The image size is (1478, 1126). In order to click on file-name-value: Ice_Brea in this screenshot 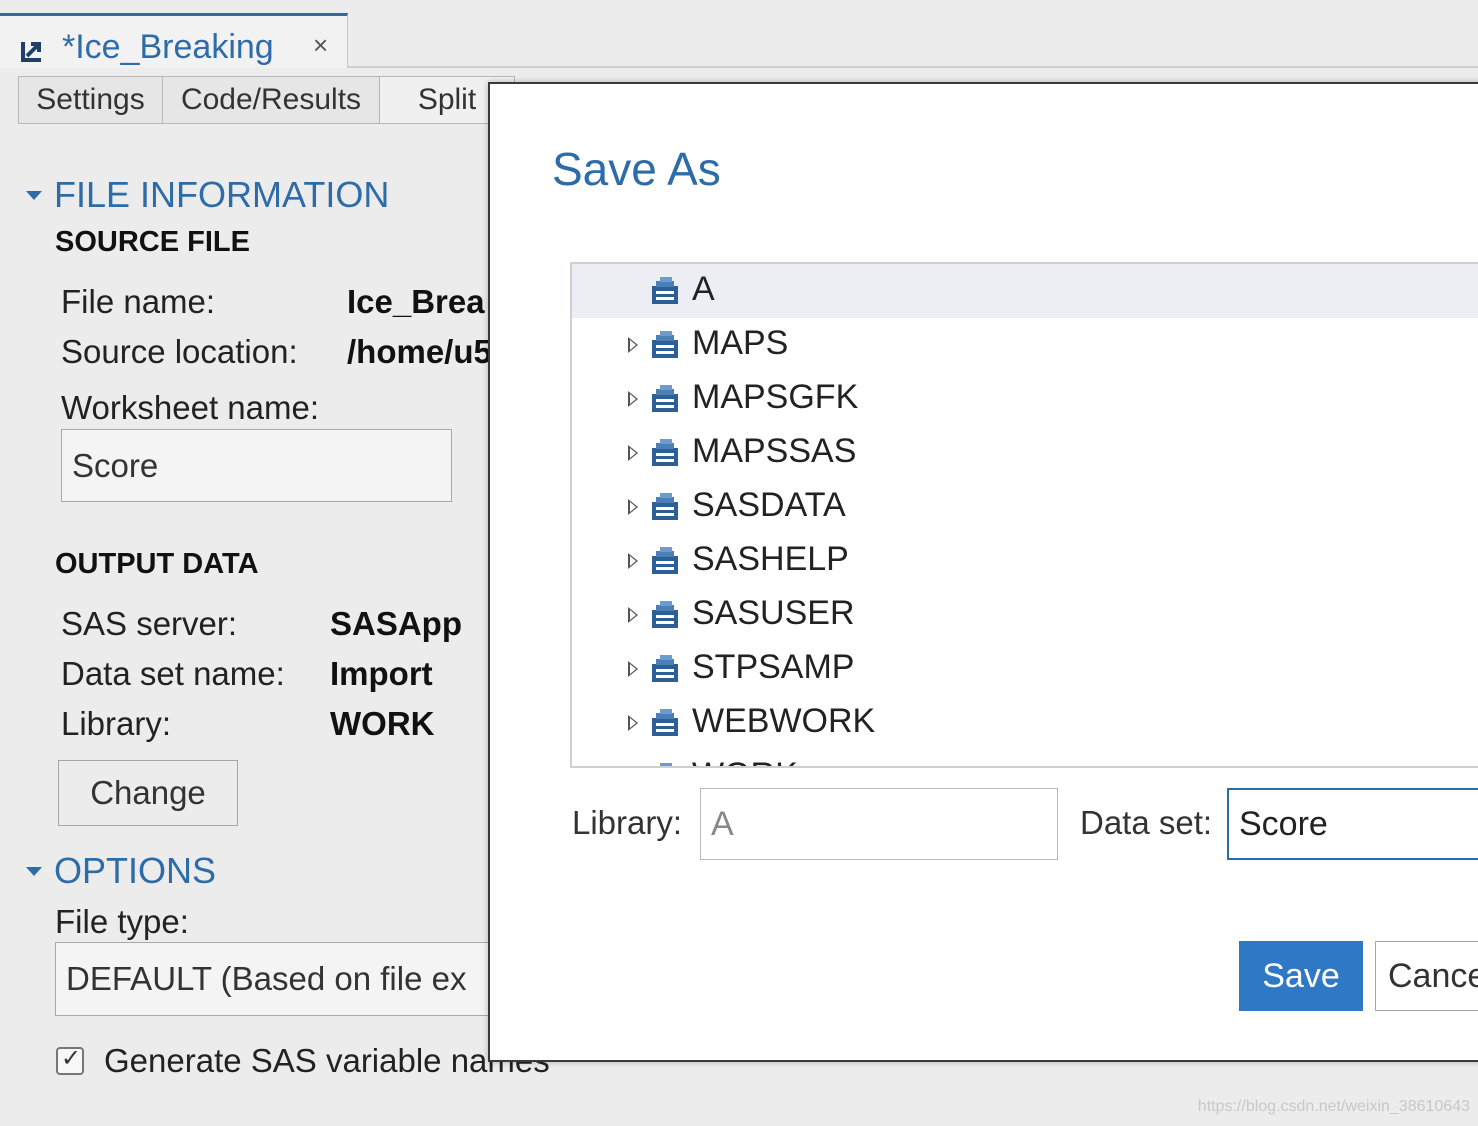, I will do `click(416, 301)`.